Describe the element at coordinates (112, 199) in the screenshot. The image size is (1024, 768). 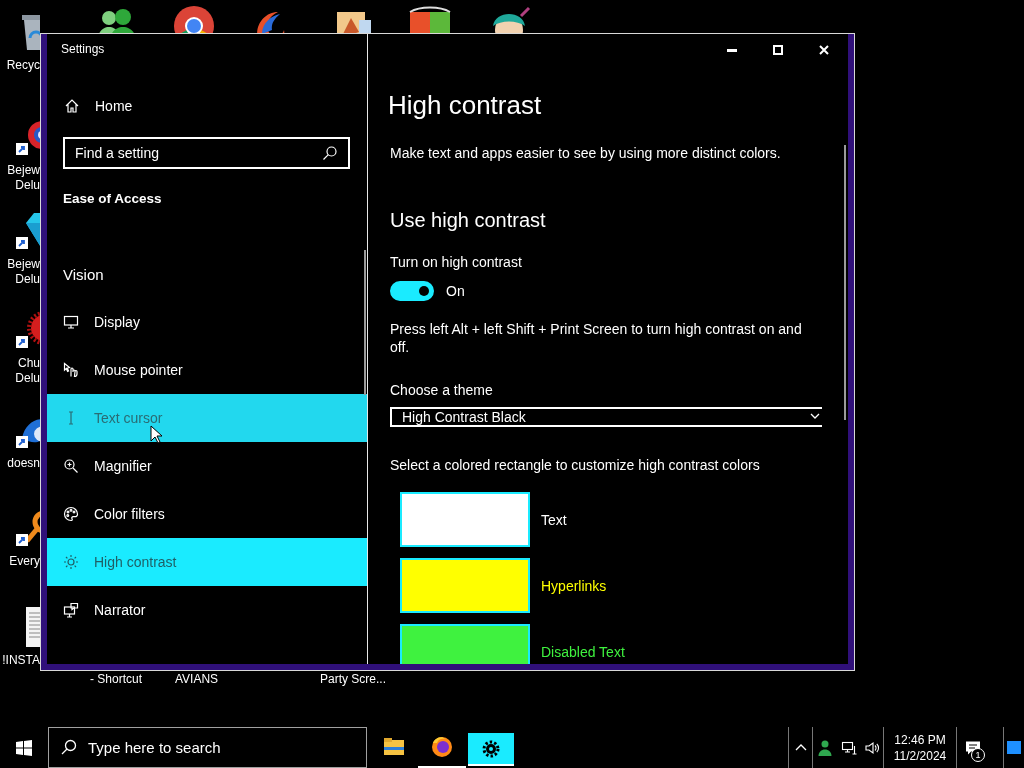
I see `category-heading: Ease of Access` at that location.